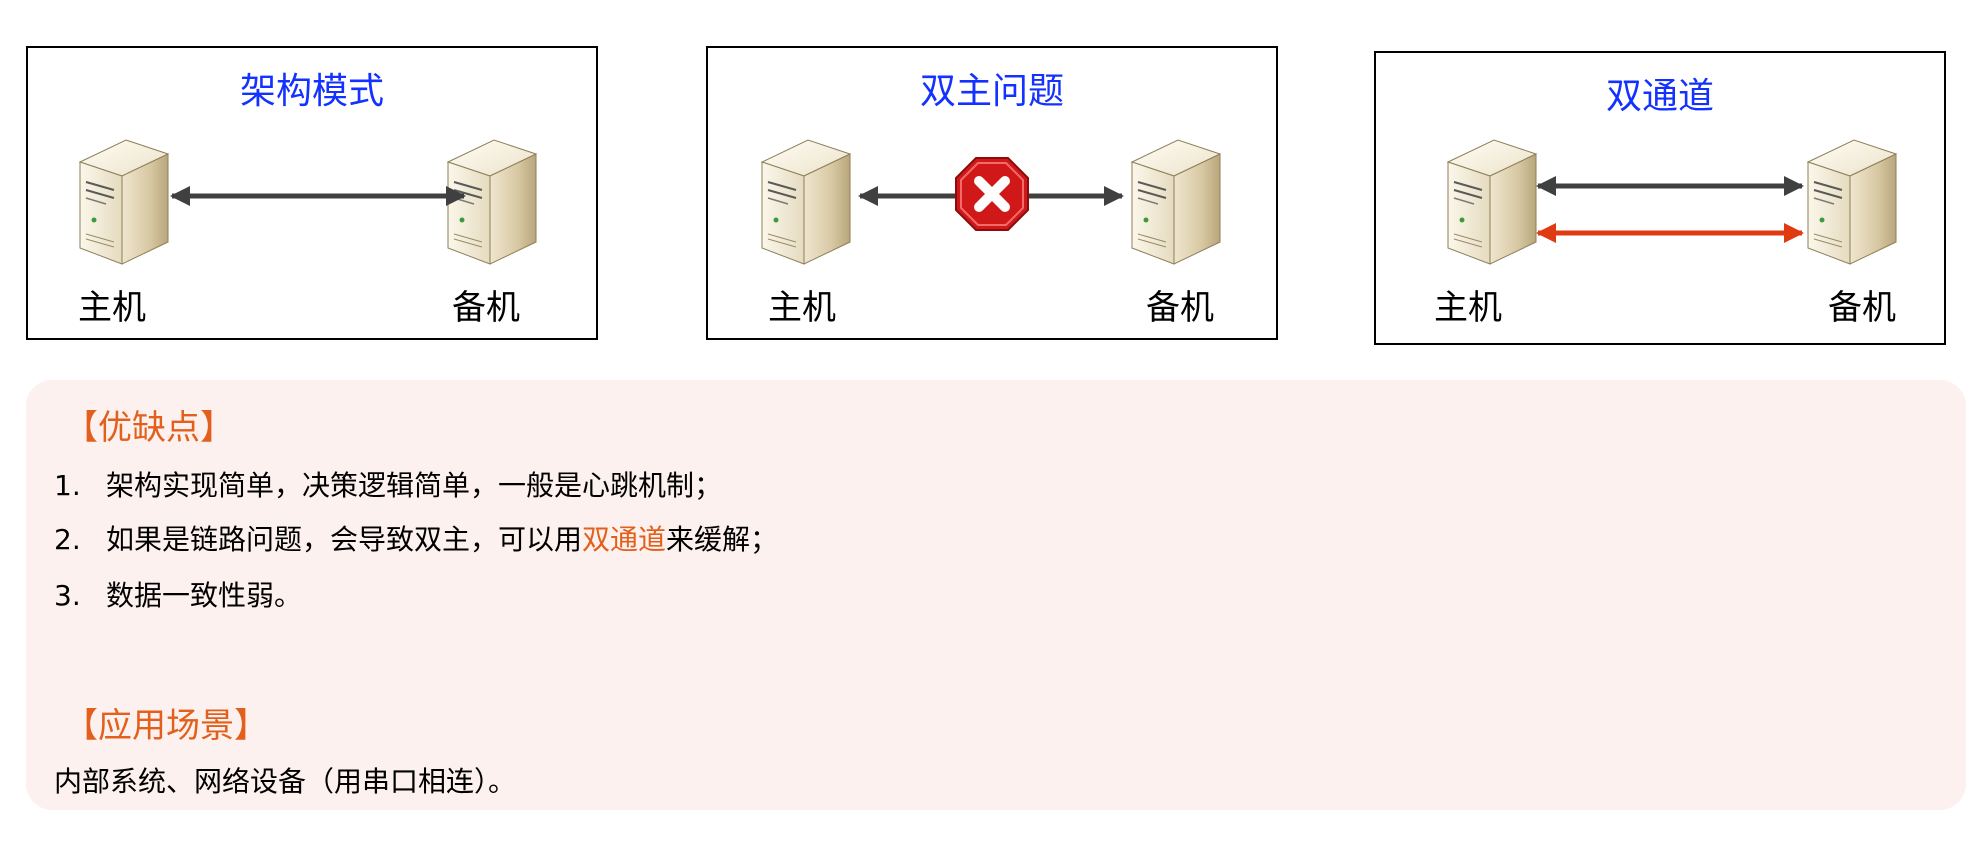  What do you see at coordinates (67, 539) in the screenshot?
I see `list-number: 2.` at bounding box center [67, 539].